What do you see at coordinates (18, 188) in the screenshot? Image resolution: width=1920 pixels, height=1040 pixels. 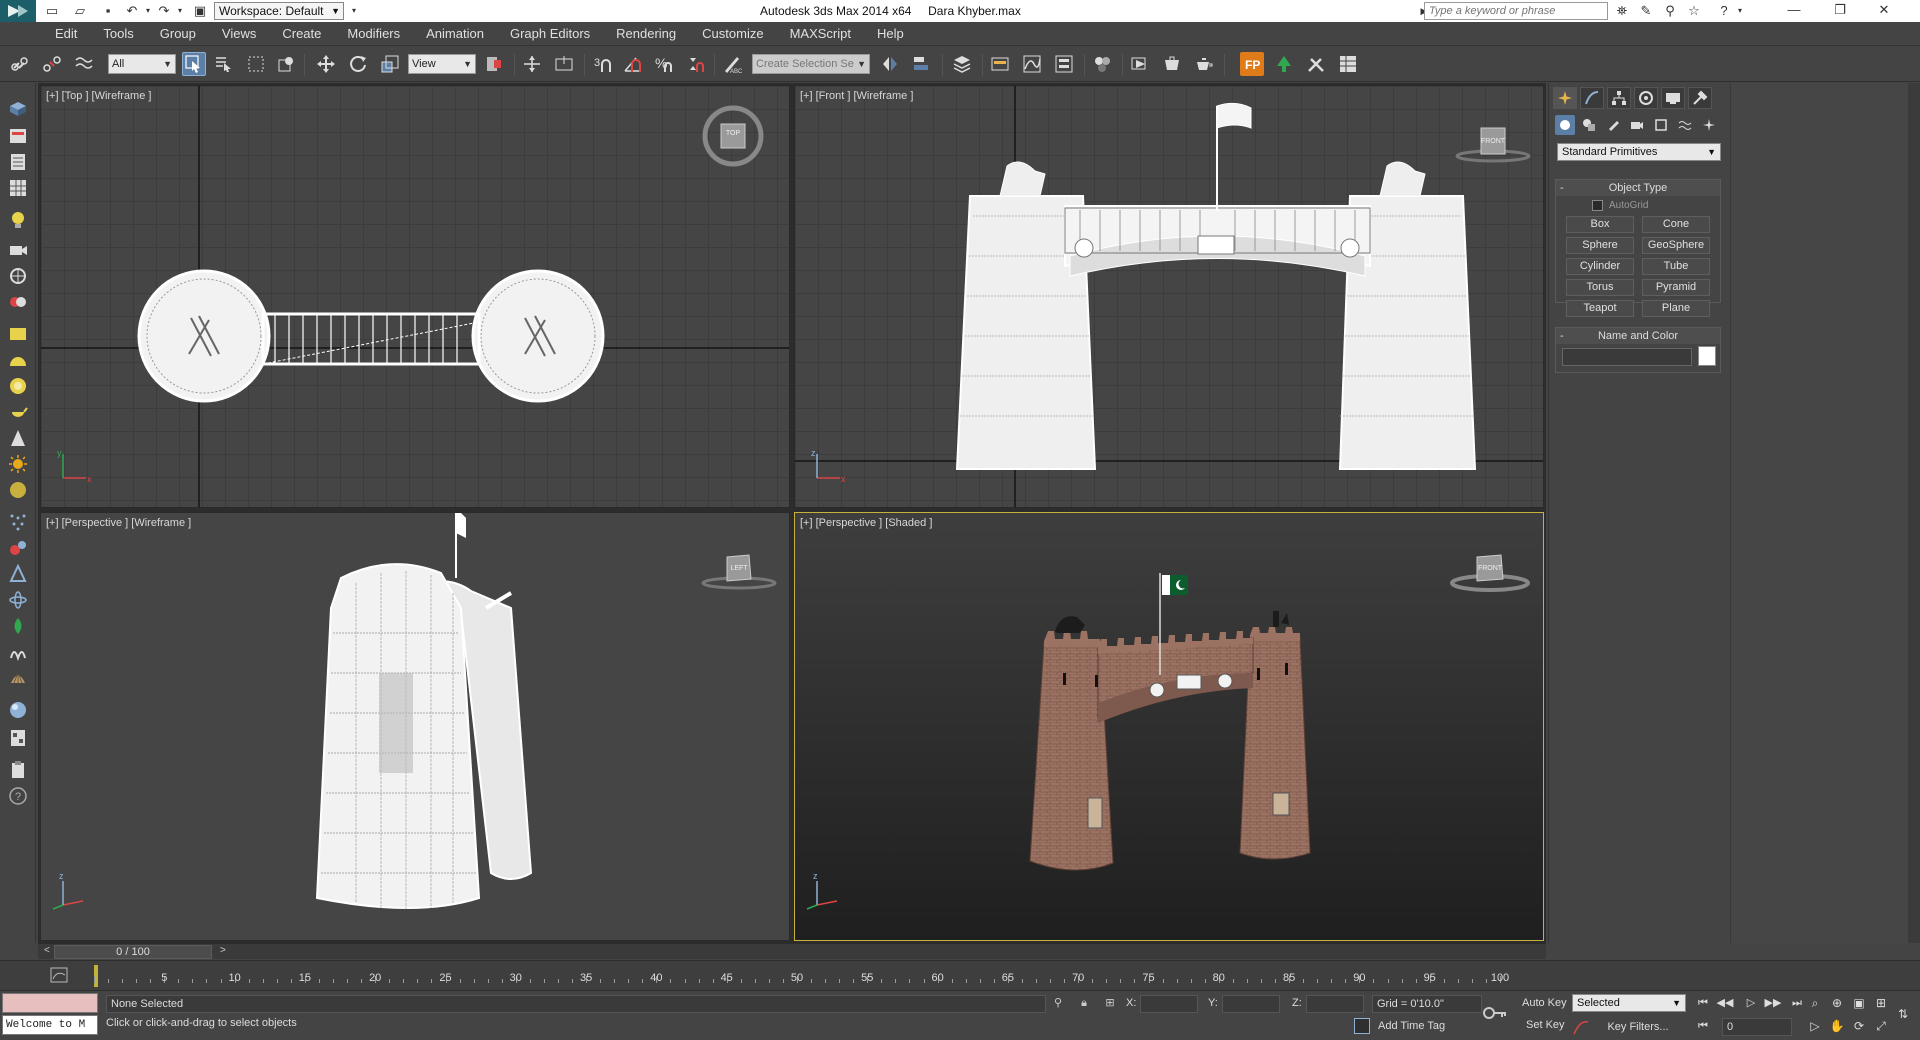 I see `grid-view-icon` at bounding box center [18, 188].